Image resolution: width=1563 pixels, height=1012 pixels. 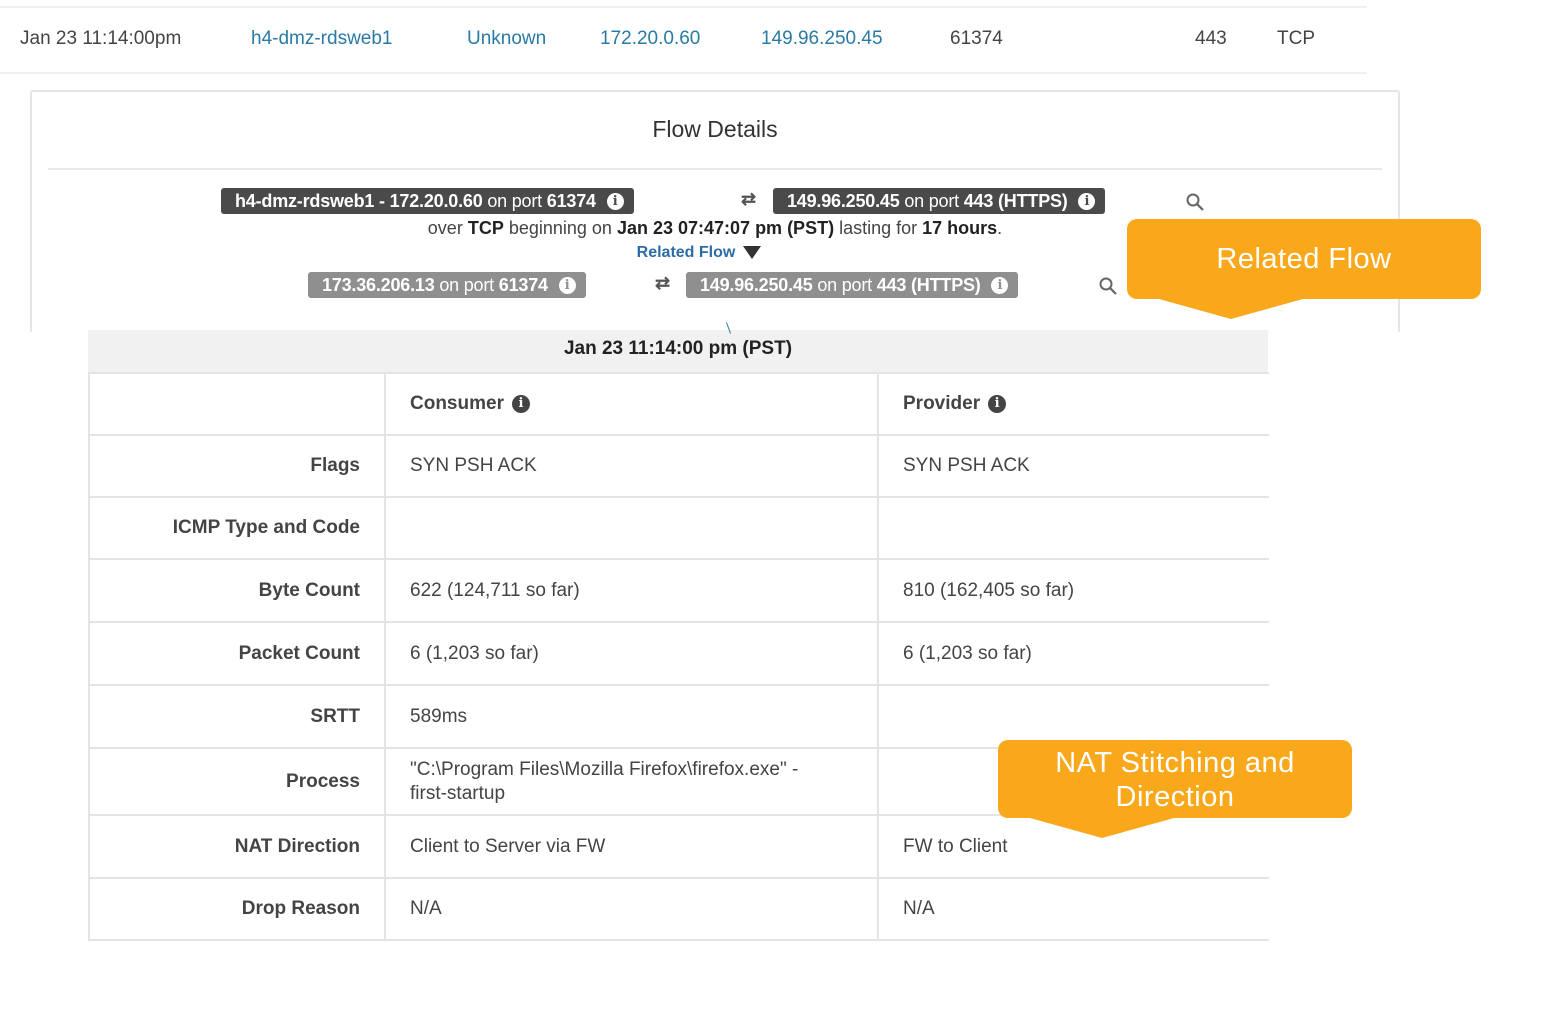 What do you see at coordinates (1073, 465) in the screenshot?
I see `provider-value: SYN PSH ACK` at bounding box center [1073, 465].